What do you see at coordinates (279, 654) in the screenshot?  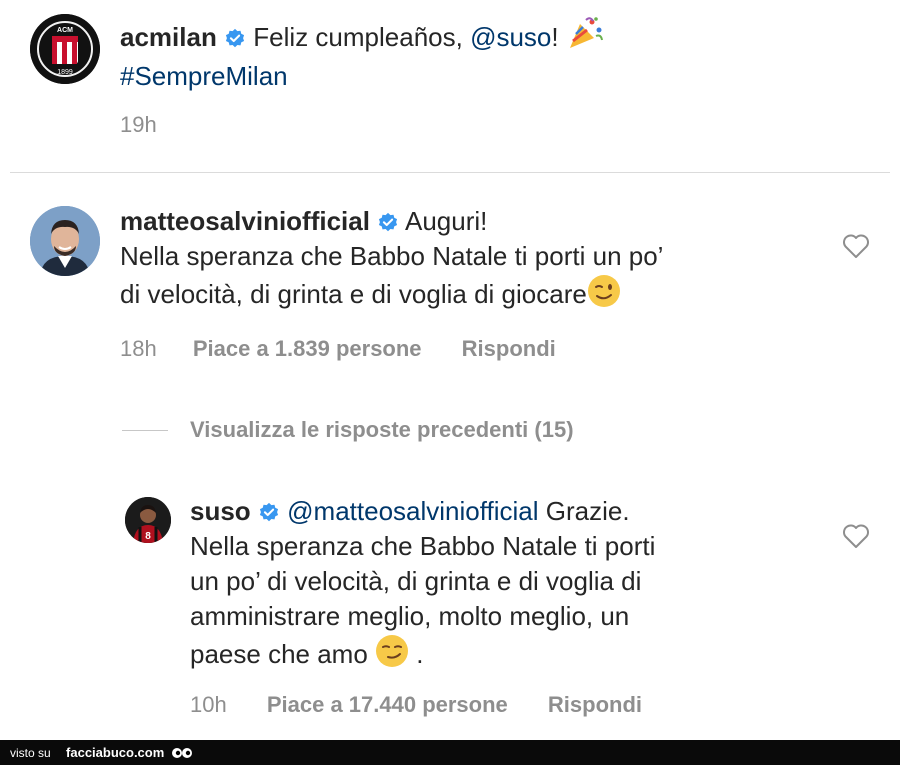 I see `reply1-line5: paese che amo` at bounding box center [279, 654].